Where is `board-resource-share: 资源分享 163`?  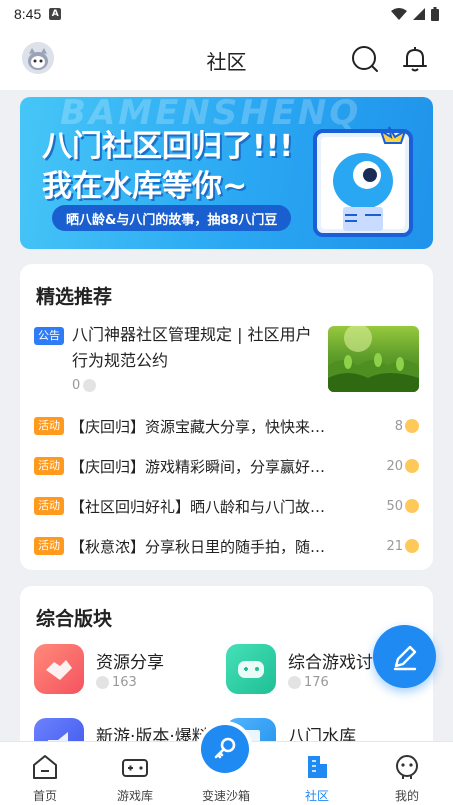 board-resource-share: 资源分享 163 is located at coordinates (124, 672).